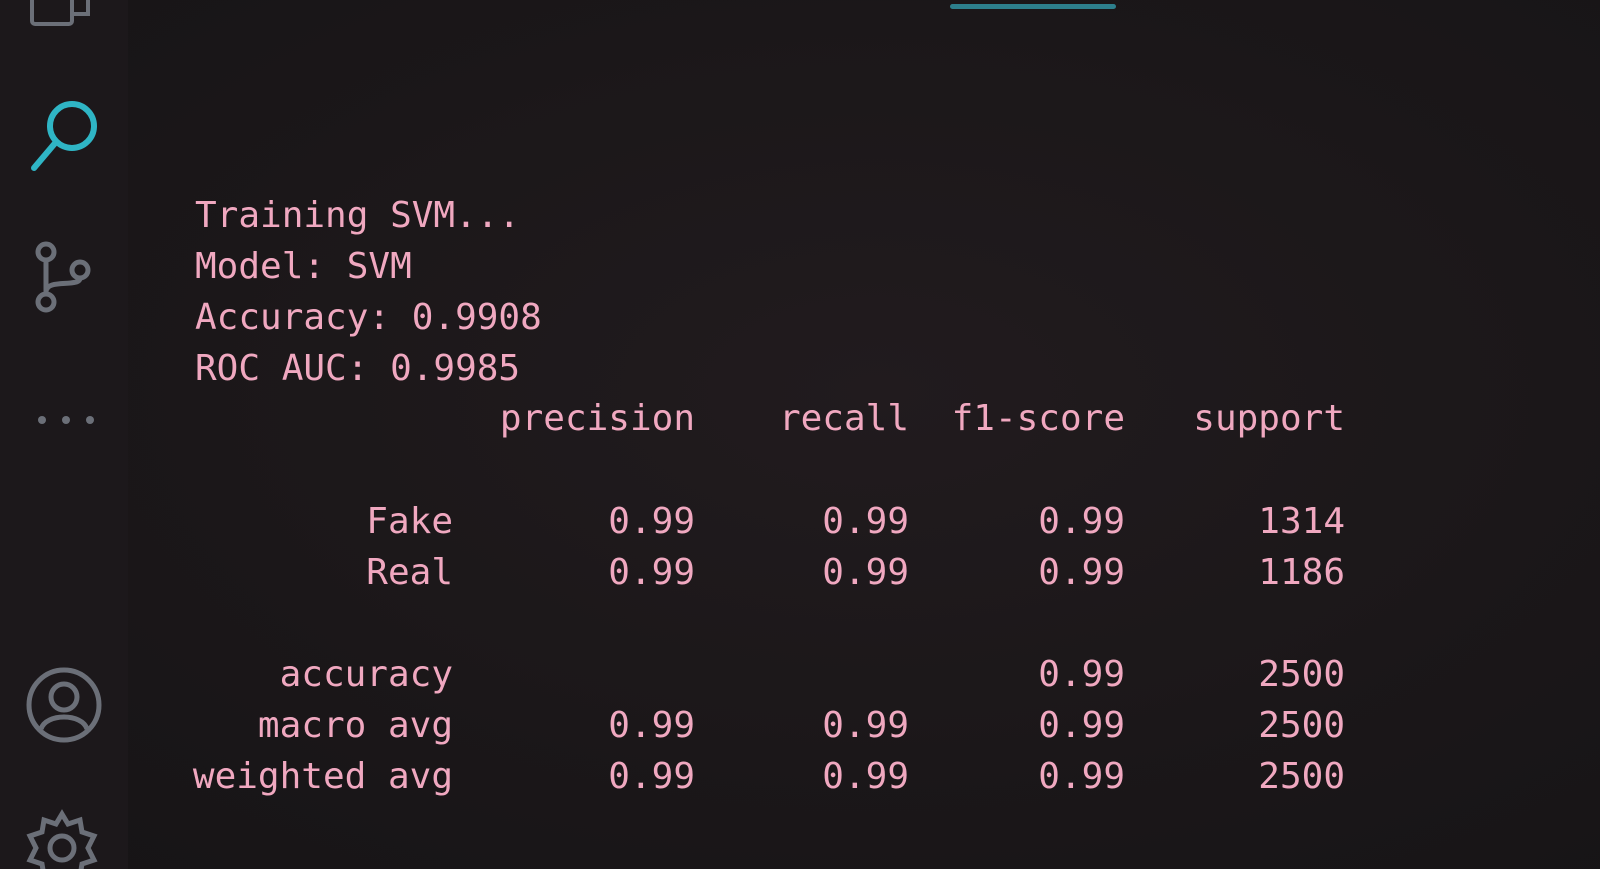 This screenshot has width=1600, height=869. Describe the element at coordinates (67, 280) in the screenshot. I see `source-control-icon` at that location.